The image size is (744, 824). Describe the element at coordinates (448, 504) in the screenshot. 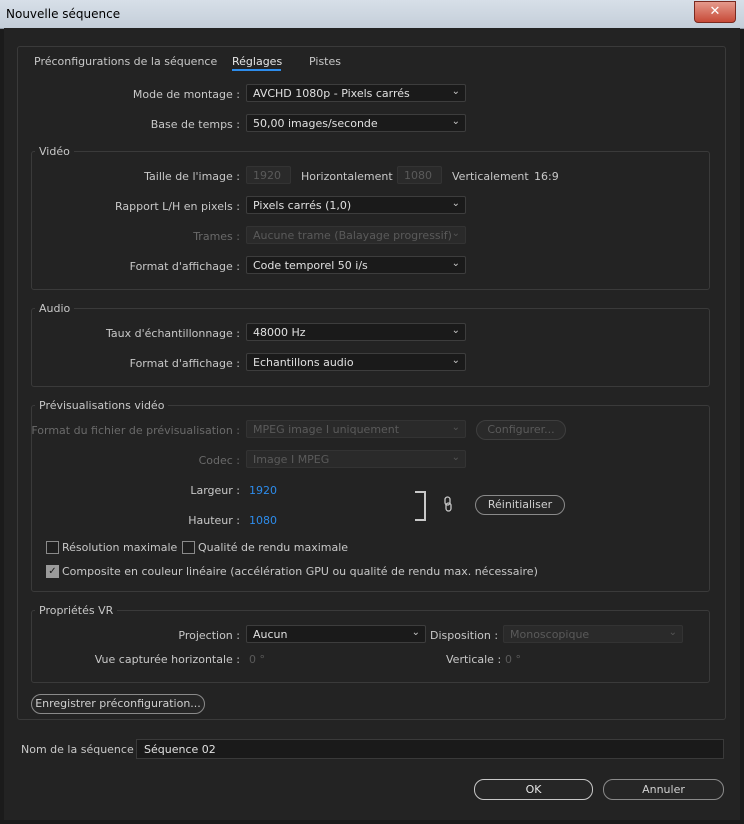

I see `link-icon` at that location.